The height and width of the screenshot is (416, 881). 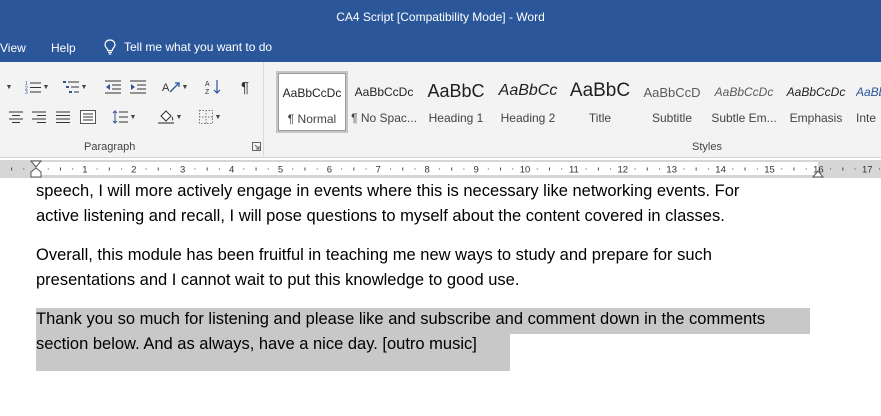 I want to click on line-spacing-button: ▼, so click(x=124, y=117).